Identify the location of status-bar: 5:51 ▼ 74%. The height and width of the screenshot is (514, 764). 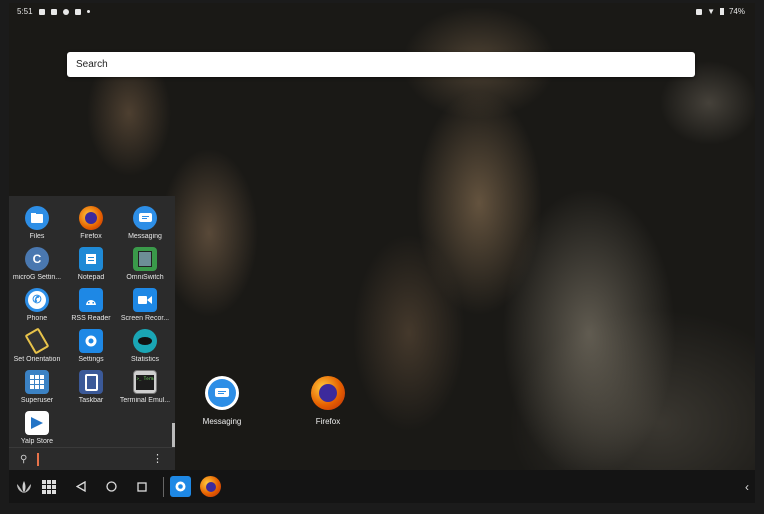
(382, 12).